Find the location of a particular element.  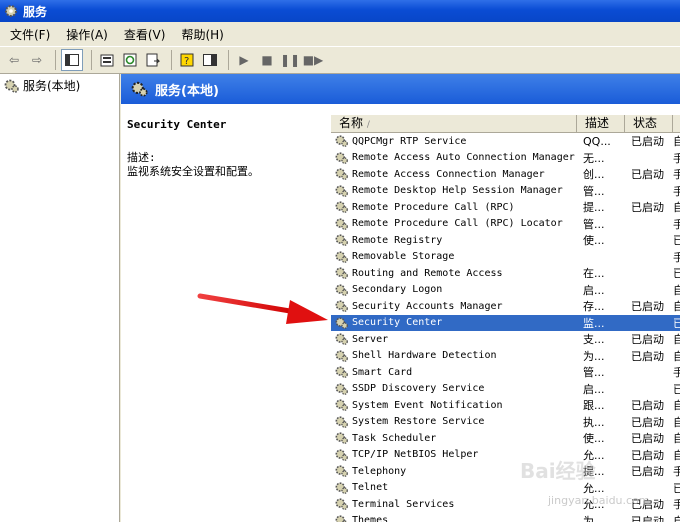

stop-service-button: ■ is located at coordinates (267, 60).